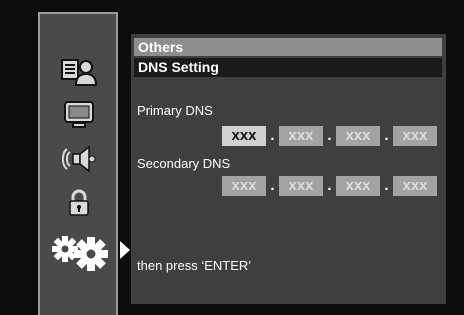 The height and width of the screenshot is (315, 464). What do you see at coordinates (79, 252) in the screenshot?
I see `gears-icon` at bounding box center [79, 252].